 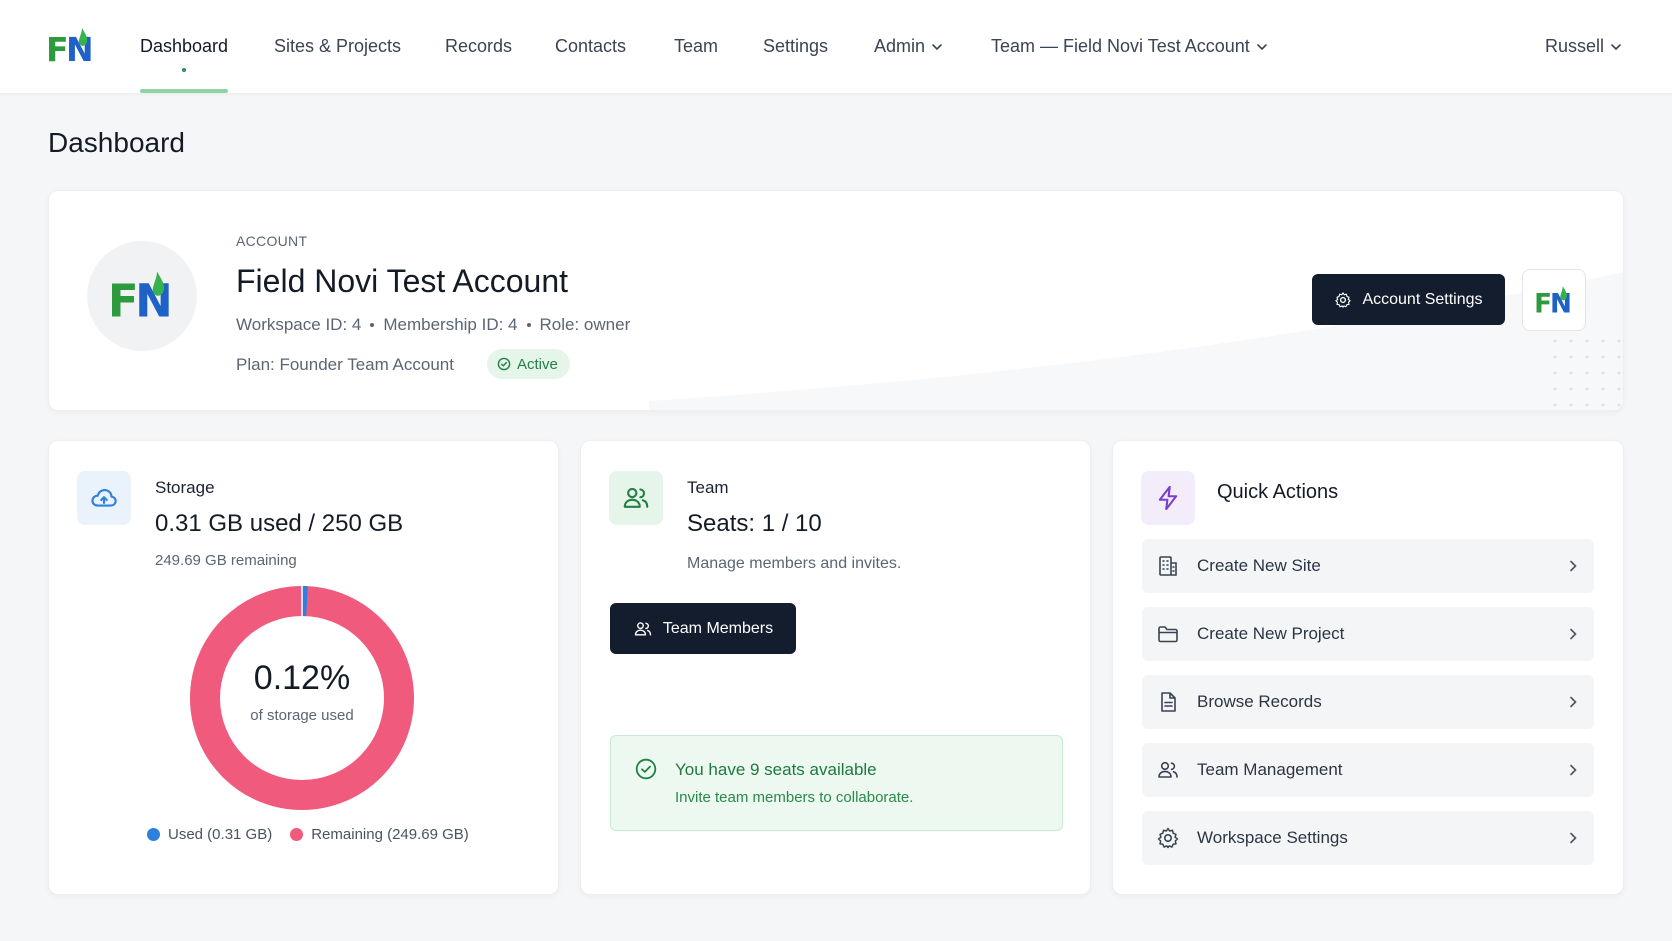 I want to click on nav-contacts: Contacts, so click(x=590, y=46).